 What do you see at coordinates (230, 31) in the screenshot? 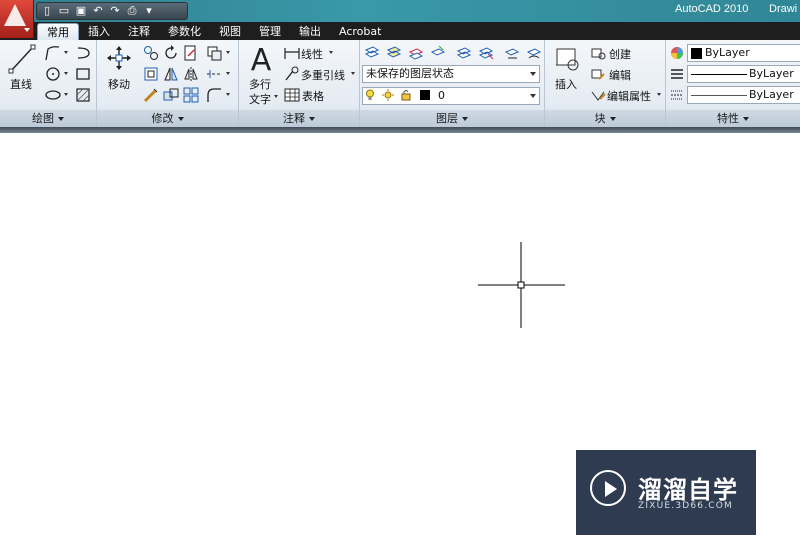
I see `tab-view: 视图` at bounding box center [230, 31].